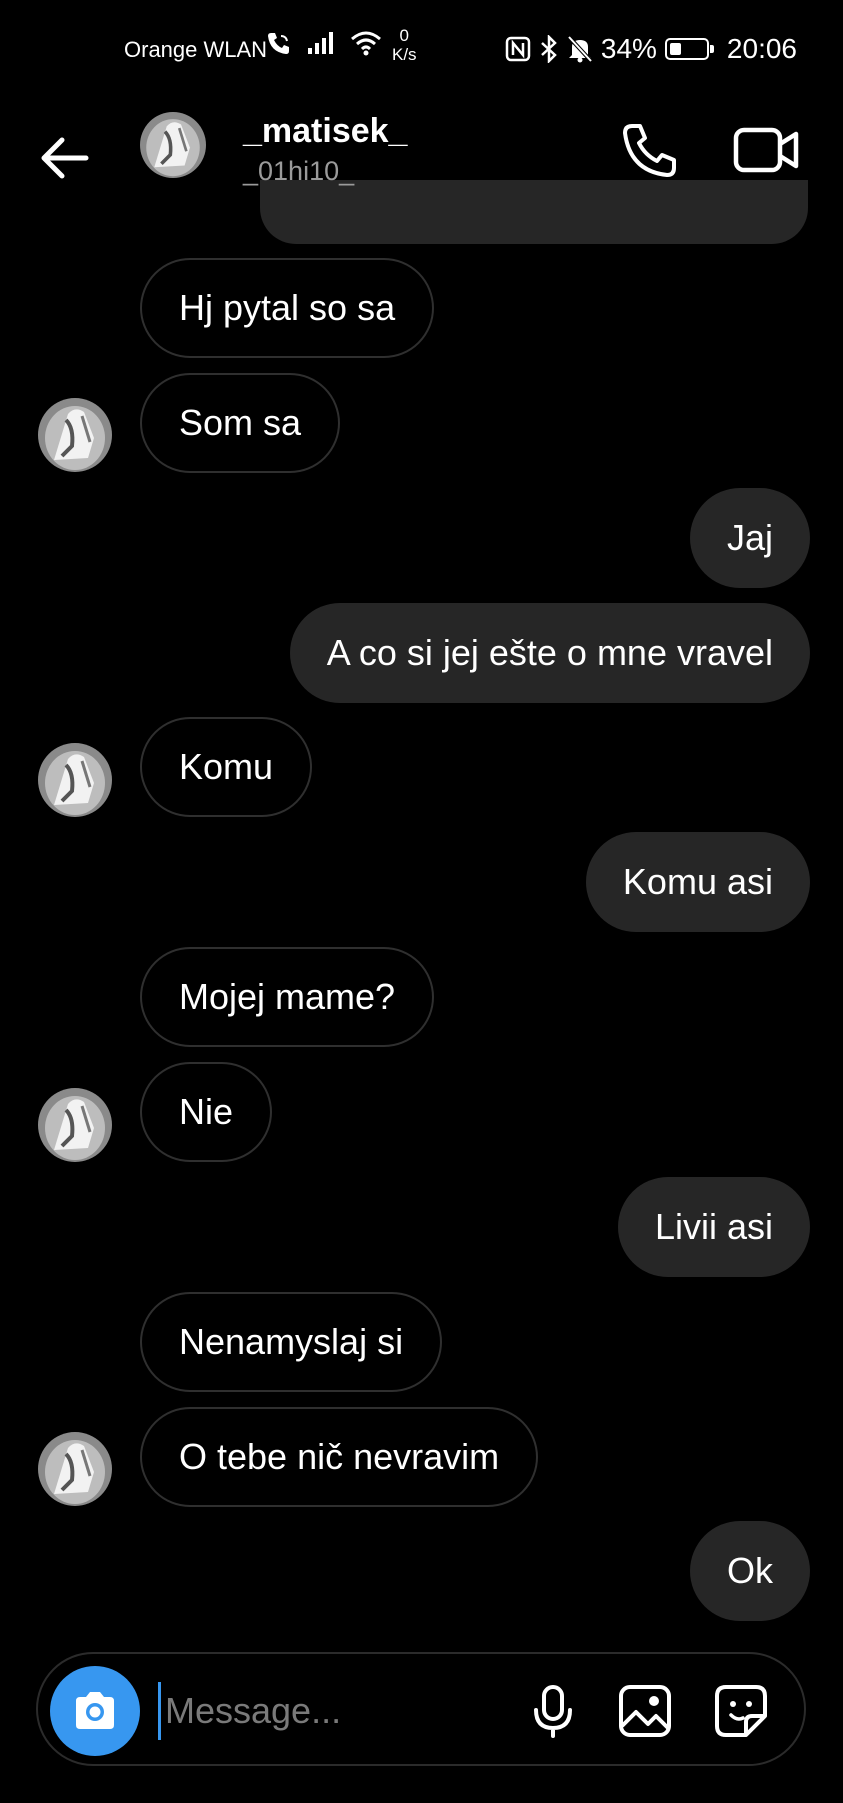 The height and width of the screenshot is (1803, 843). What do you see at coordinates (298, 171) in the screenshot?
I see `contact-username: _01hi10_` at bounding box center [298, 171].